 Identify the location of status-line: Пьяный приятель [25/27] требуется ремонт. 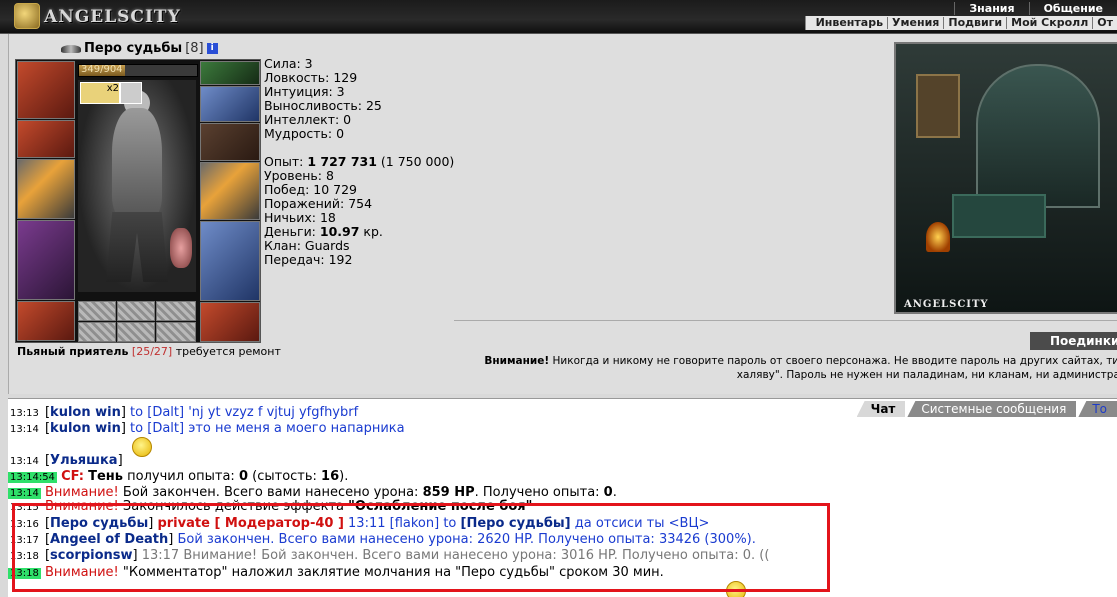
(149, 351).